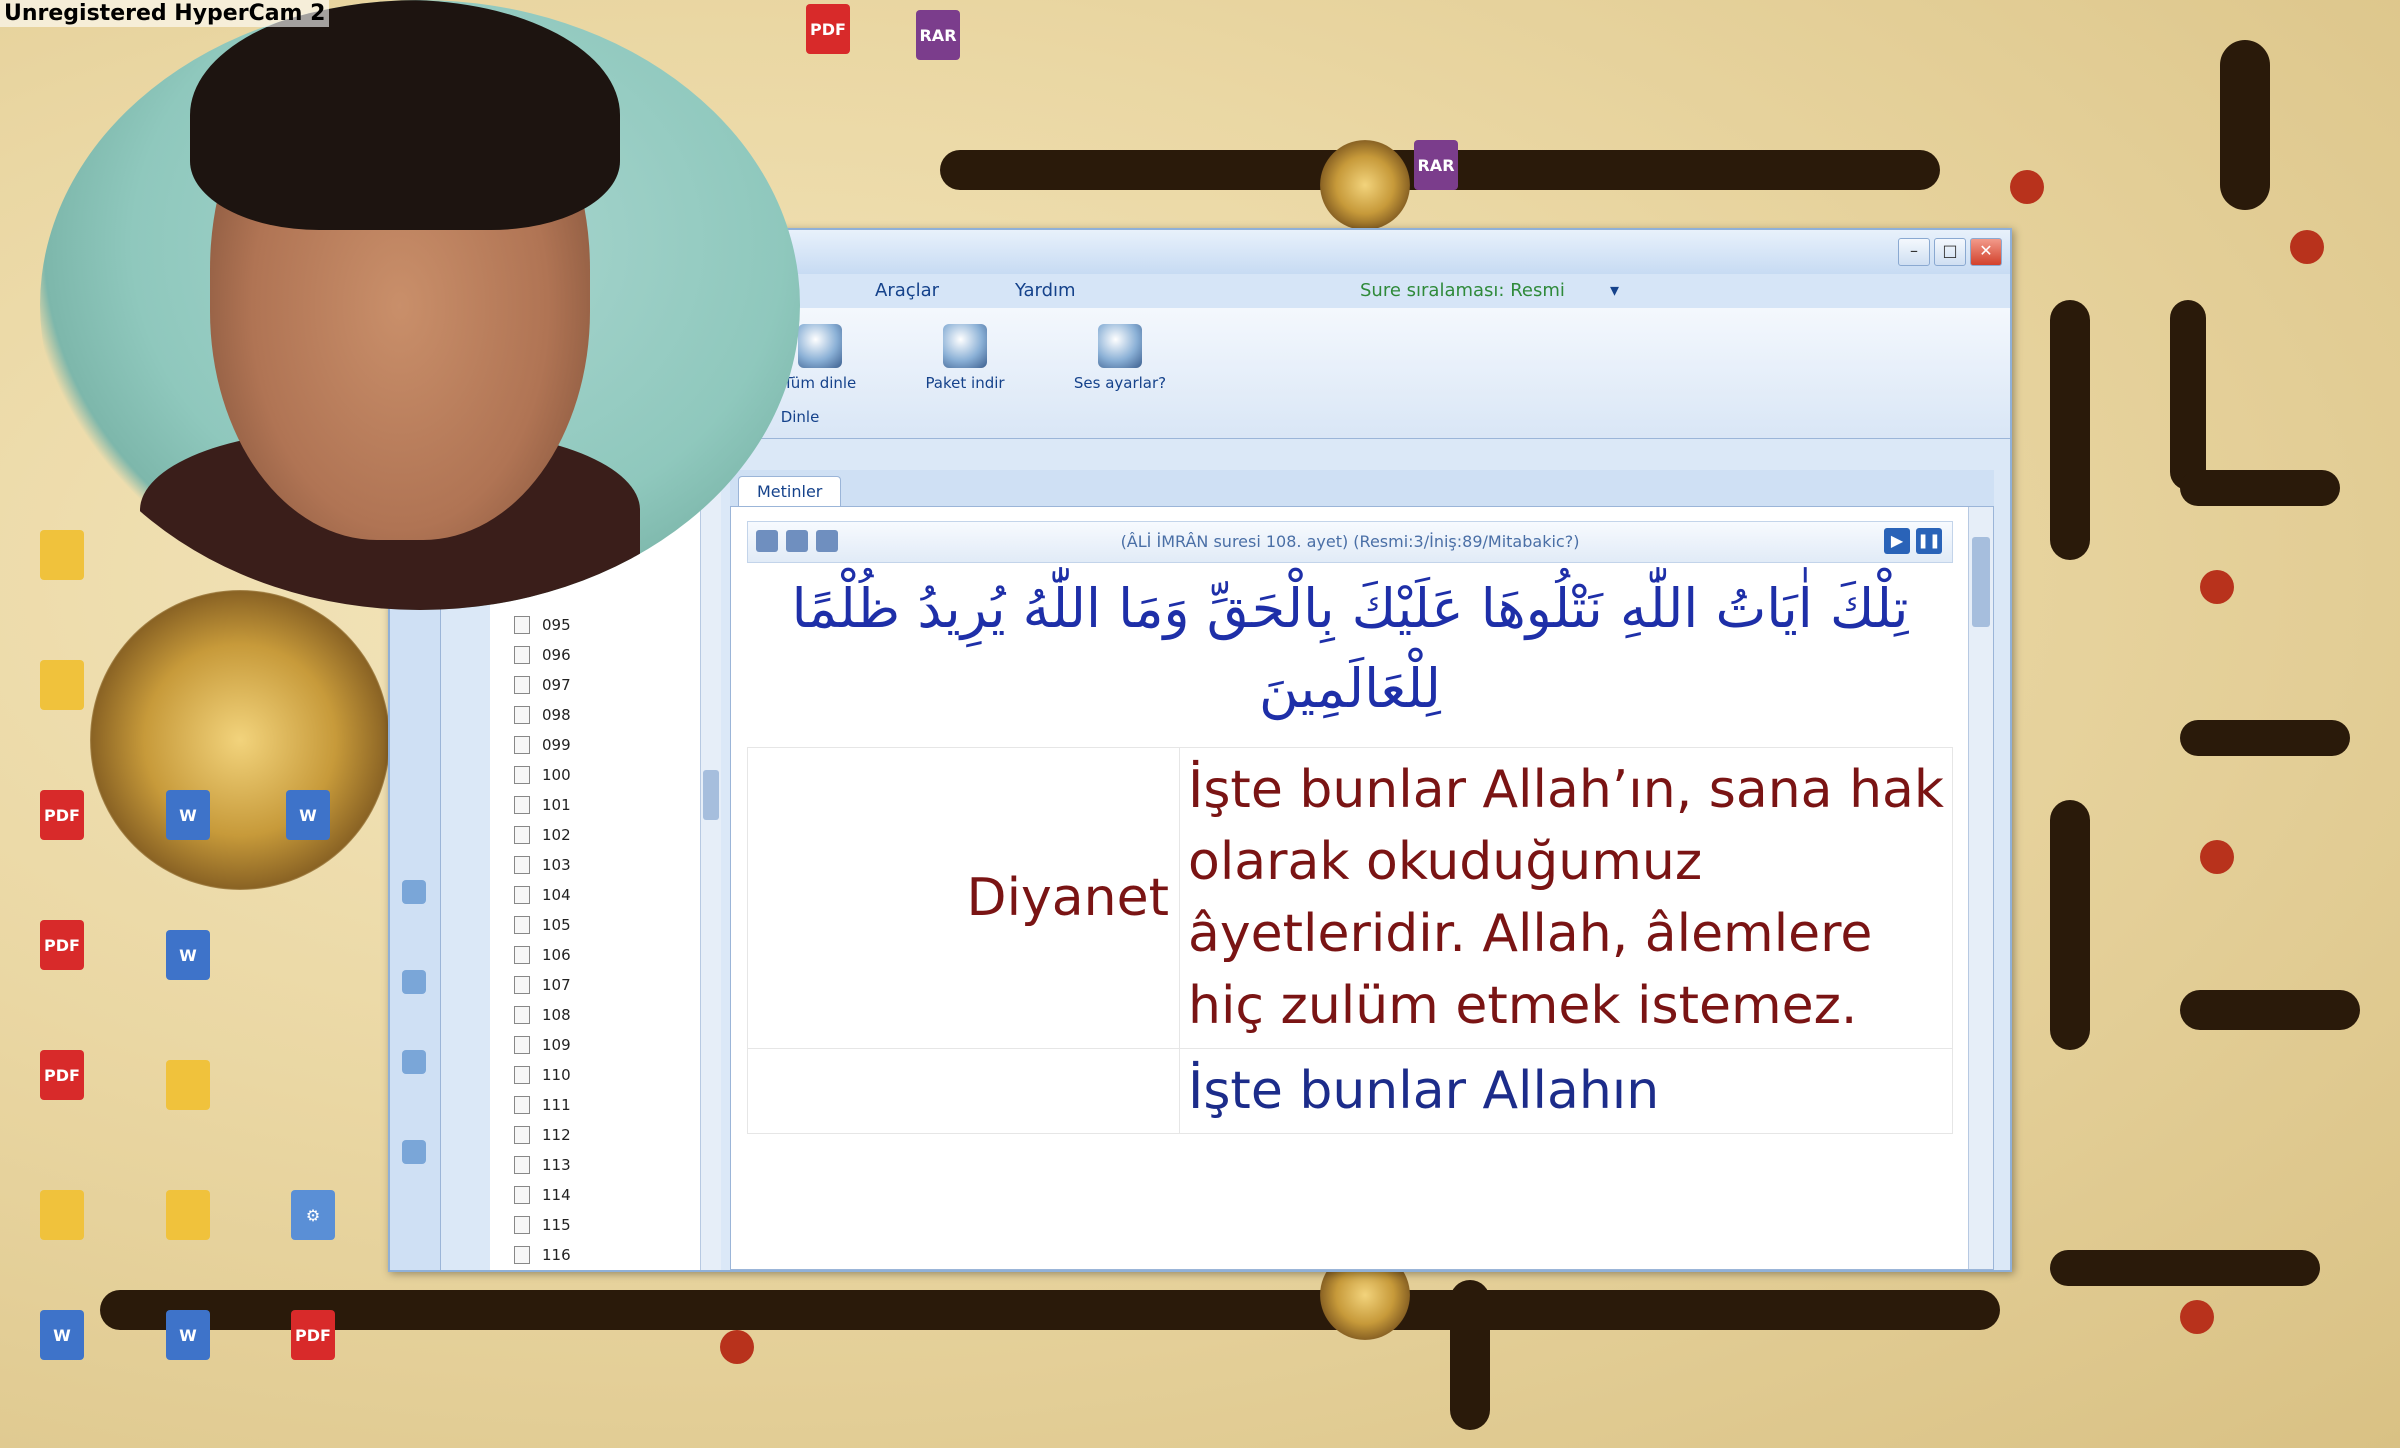  Describe the element at coordinates (600, 1135) in the screenshot. I see `list-item: 112` at that location.